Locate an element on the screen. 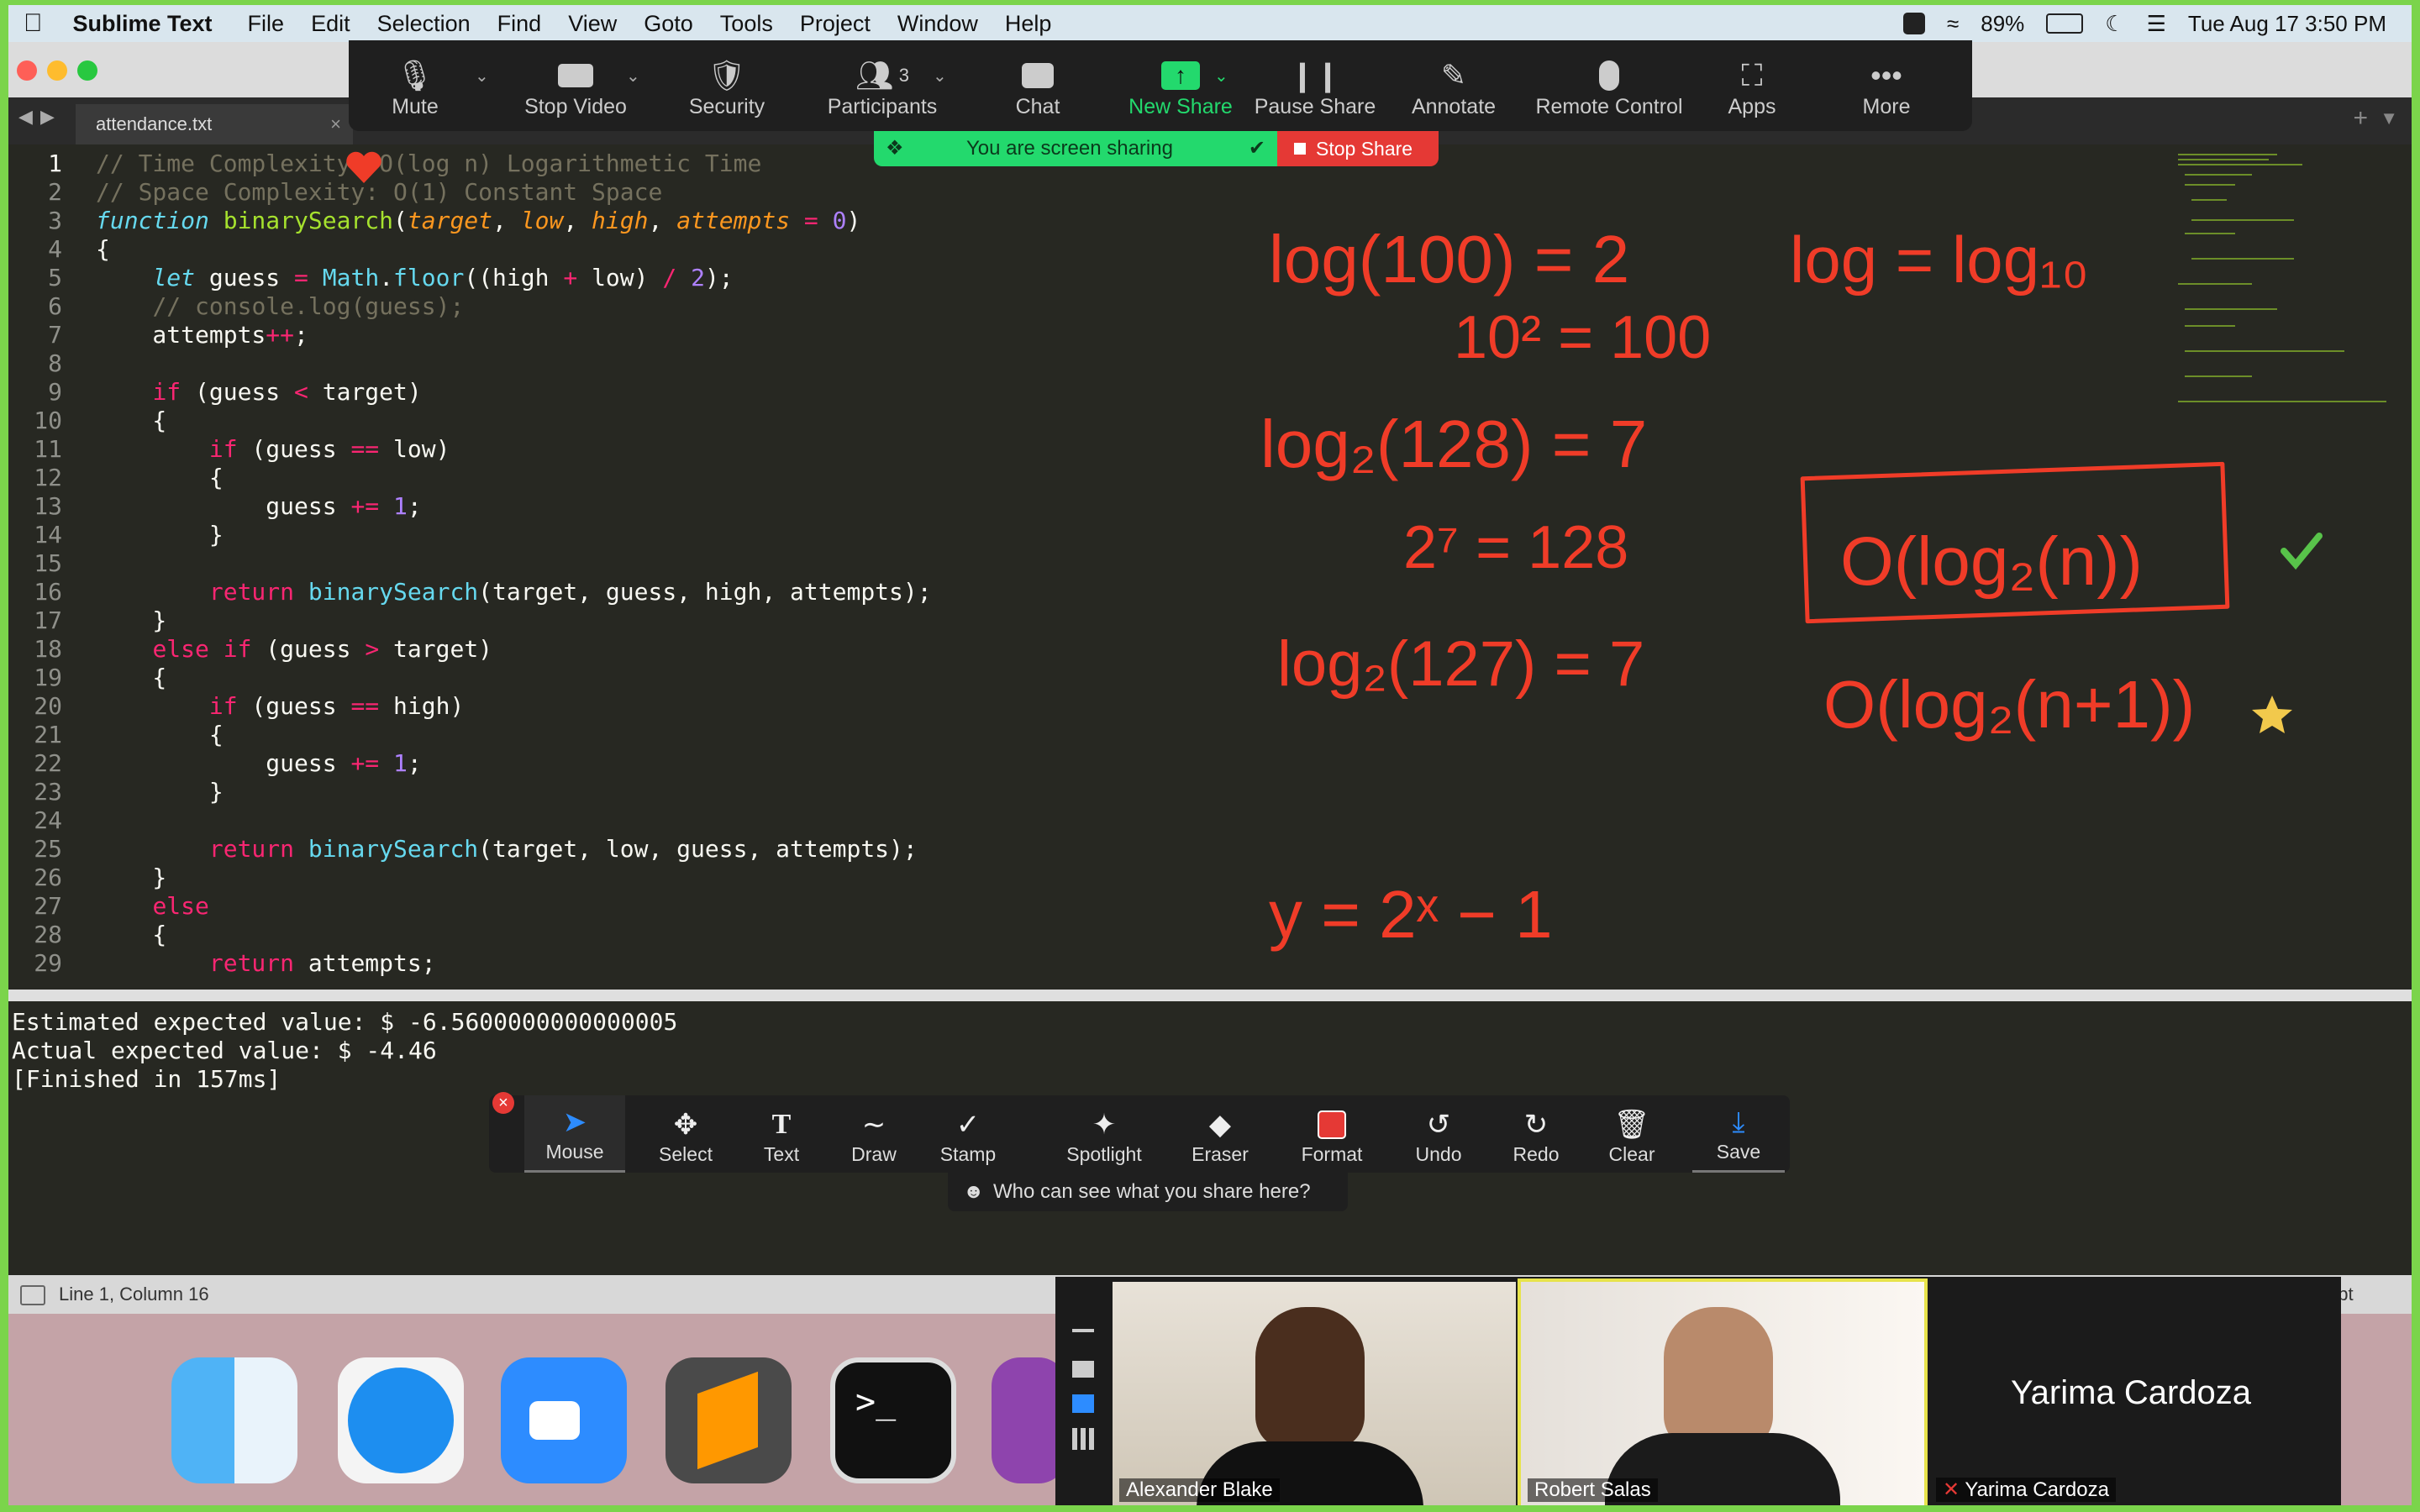 Image resolution: width=2420 pixels, height=1512 pixels. participant-name: ✕ Yarima Cardoza is located at coordinates (2026, 1490).